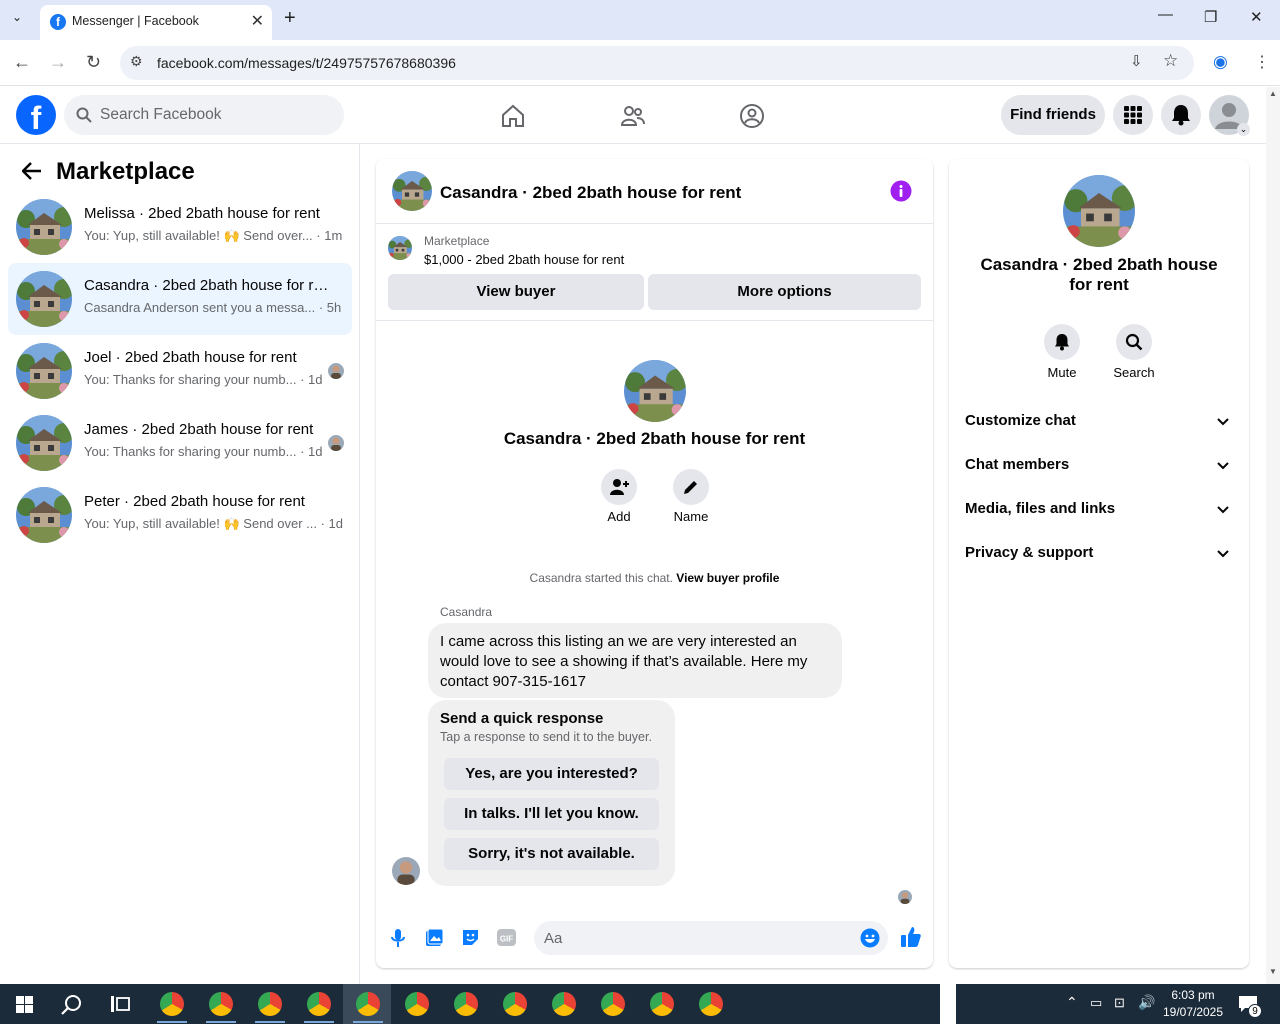  What do you see at coordinates (516, 292) in the screenshot?
I see `view-buyer-button: View buyer` at bounding box center [516, 292].